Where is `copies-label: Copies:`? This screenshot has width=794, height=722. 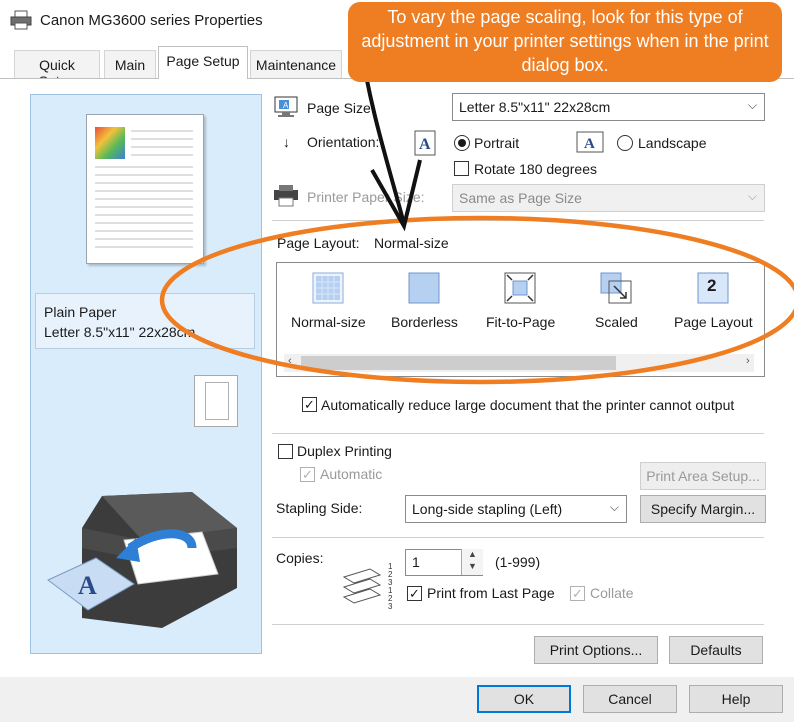 copies-label: Copies: is located at coordinates (300, 558).